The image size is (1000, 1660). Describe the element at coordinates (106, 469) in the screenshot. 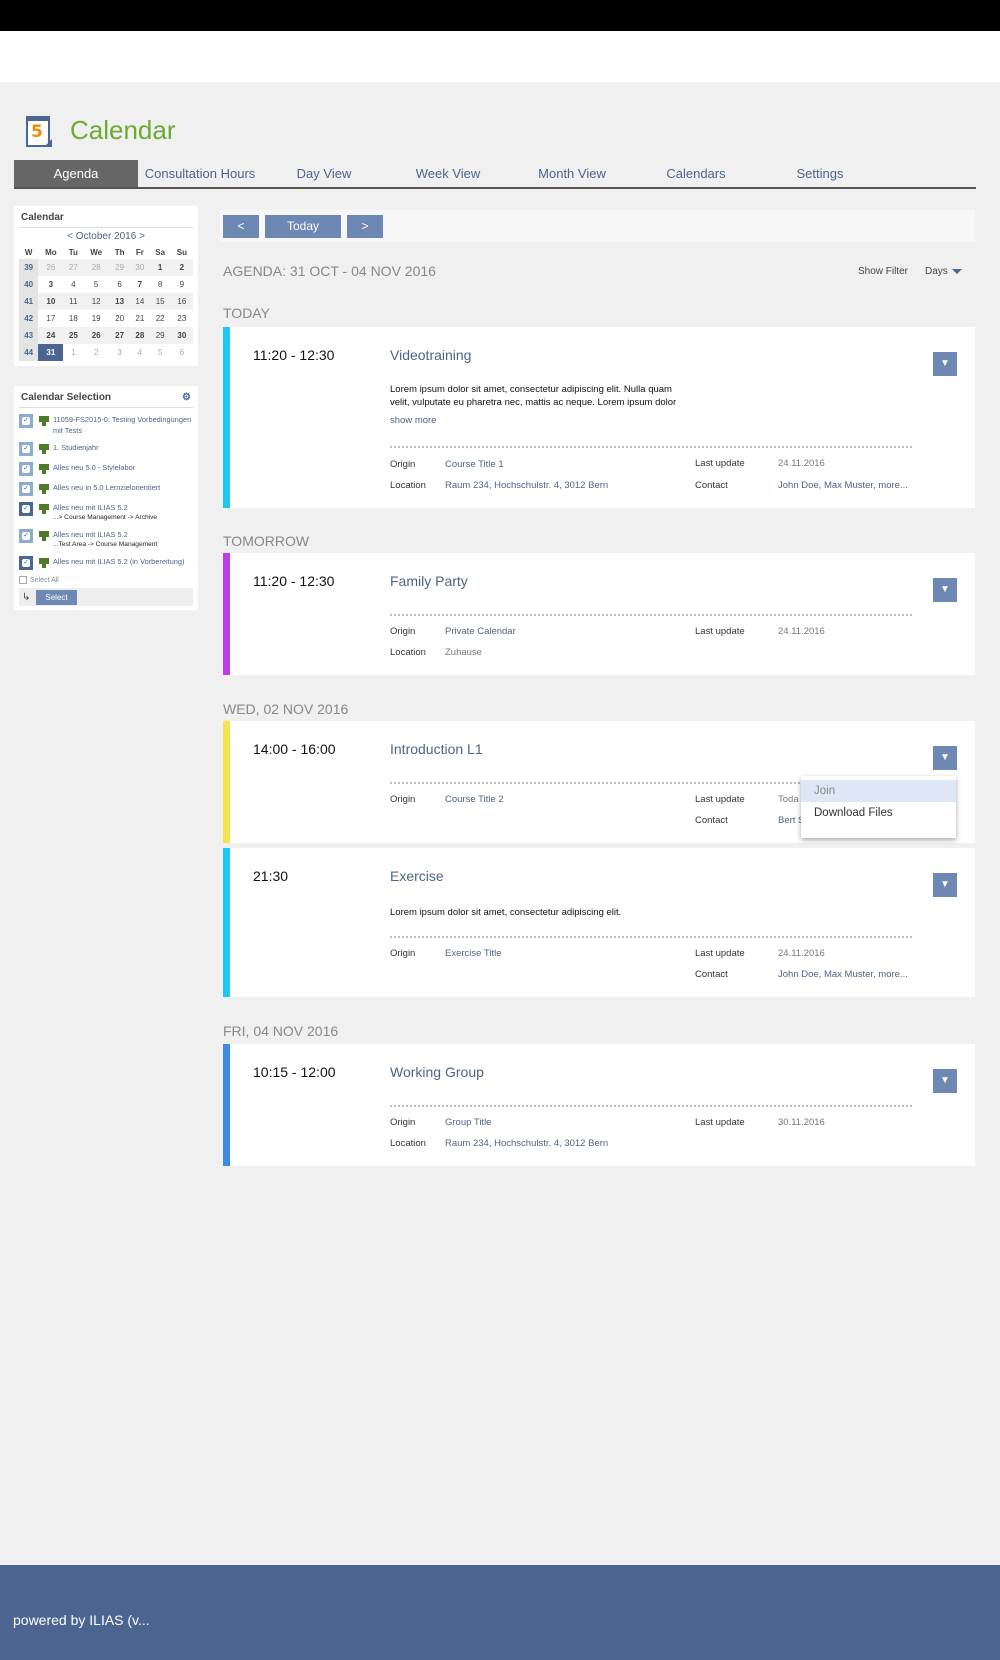

I see `calendar-selection-item: ✓ Alles neu 5.0 - Stylelabor` at that location.